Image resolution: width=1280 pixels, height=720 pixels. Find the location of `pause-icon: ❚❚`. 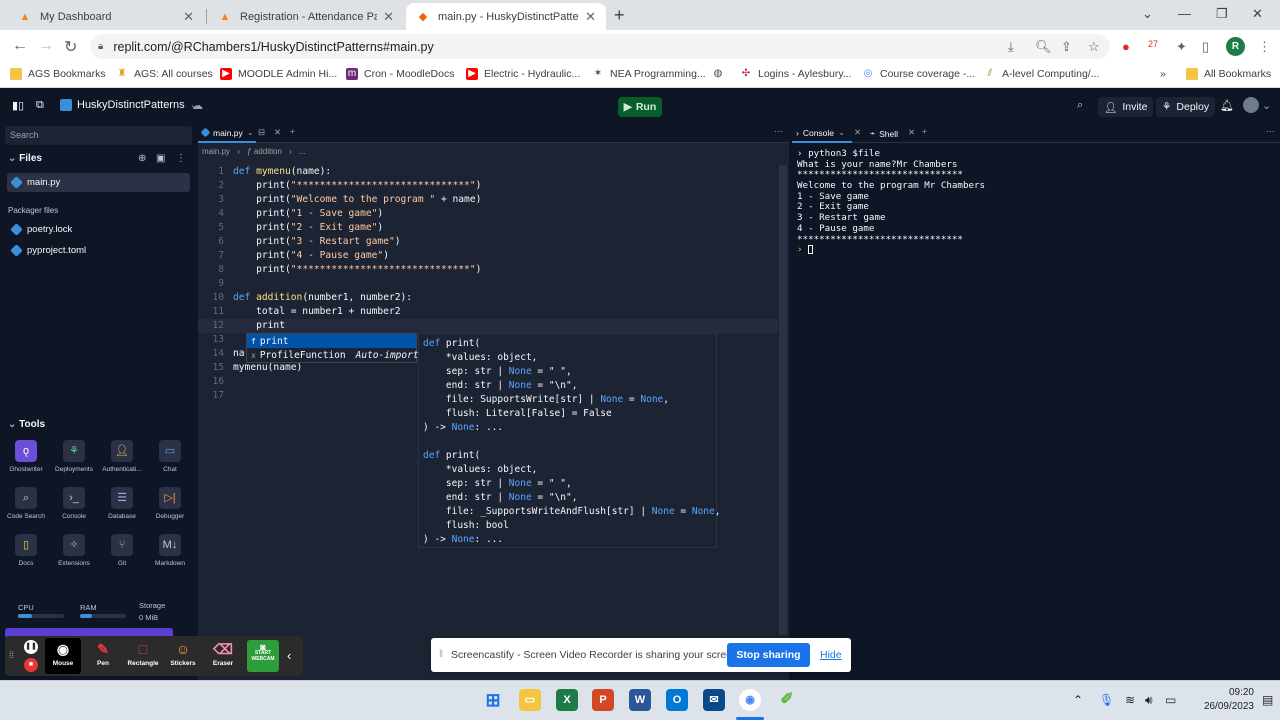

pause-icon: ❚❚ is located at coordinates (31, 647).